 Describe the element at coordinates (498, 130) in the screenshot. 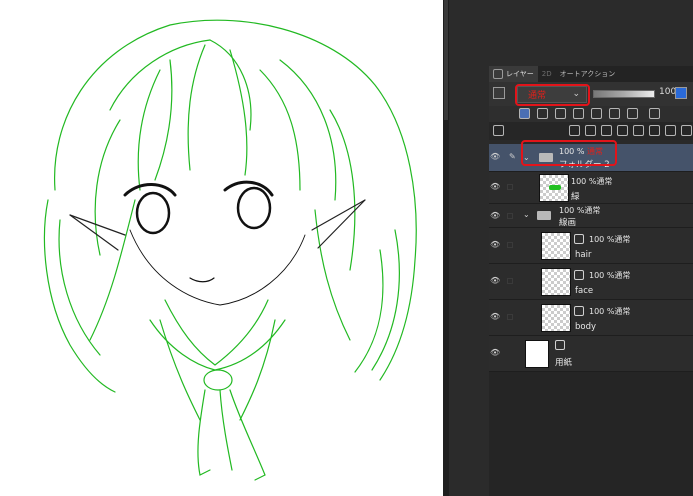

I see `layer-menu-icon` at that location.